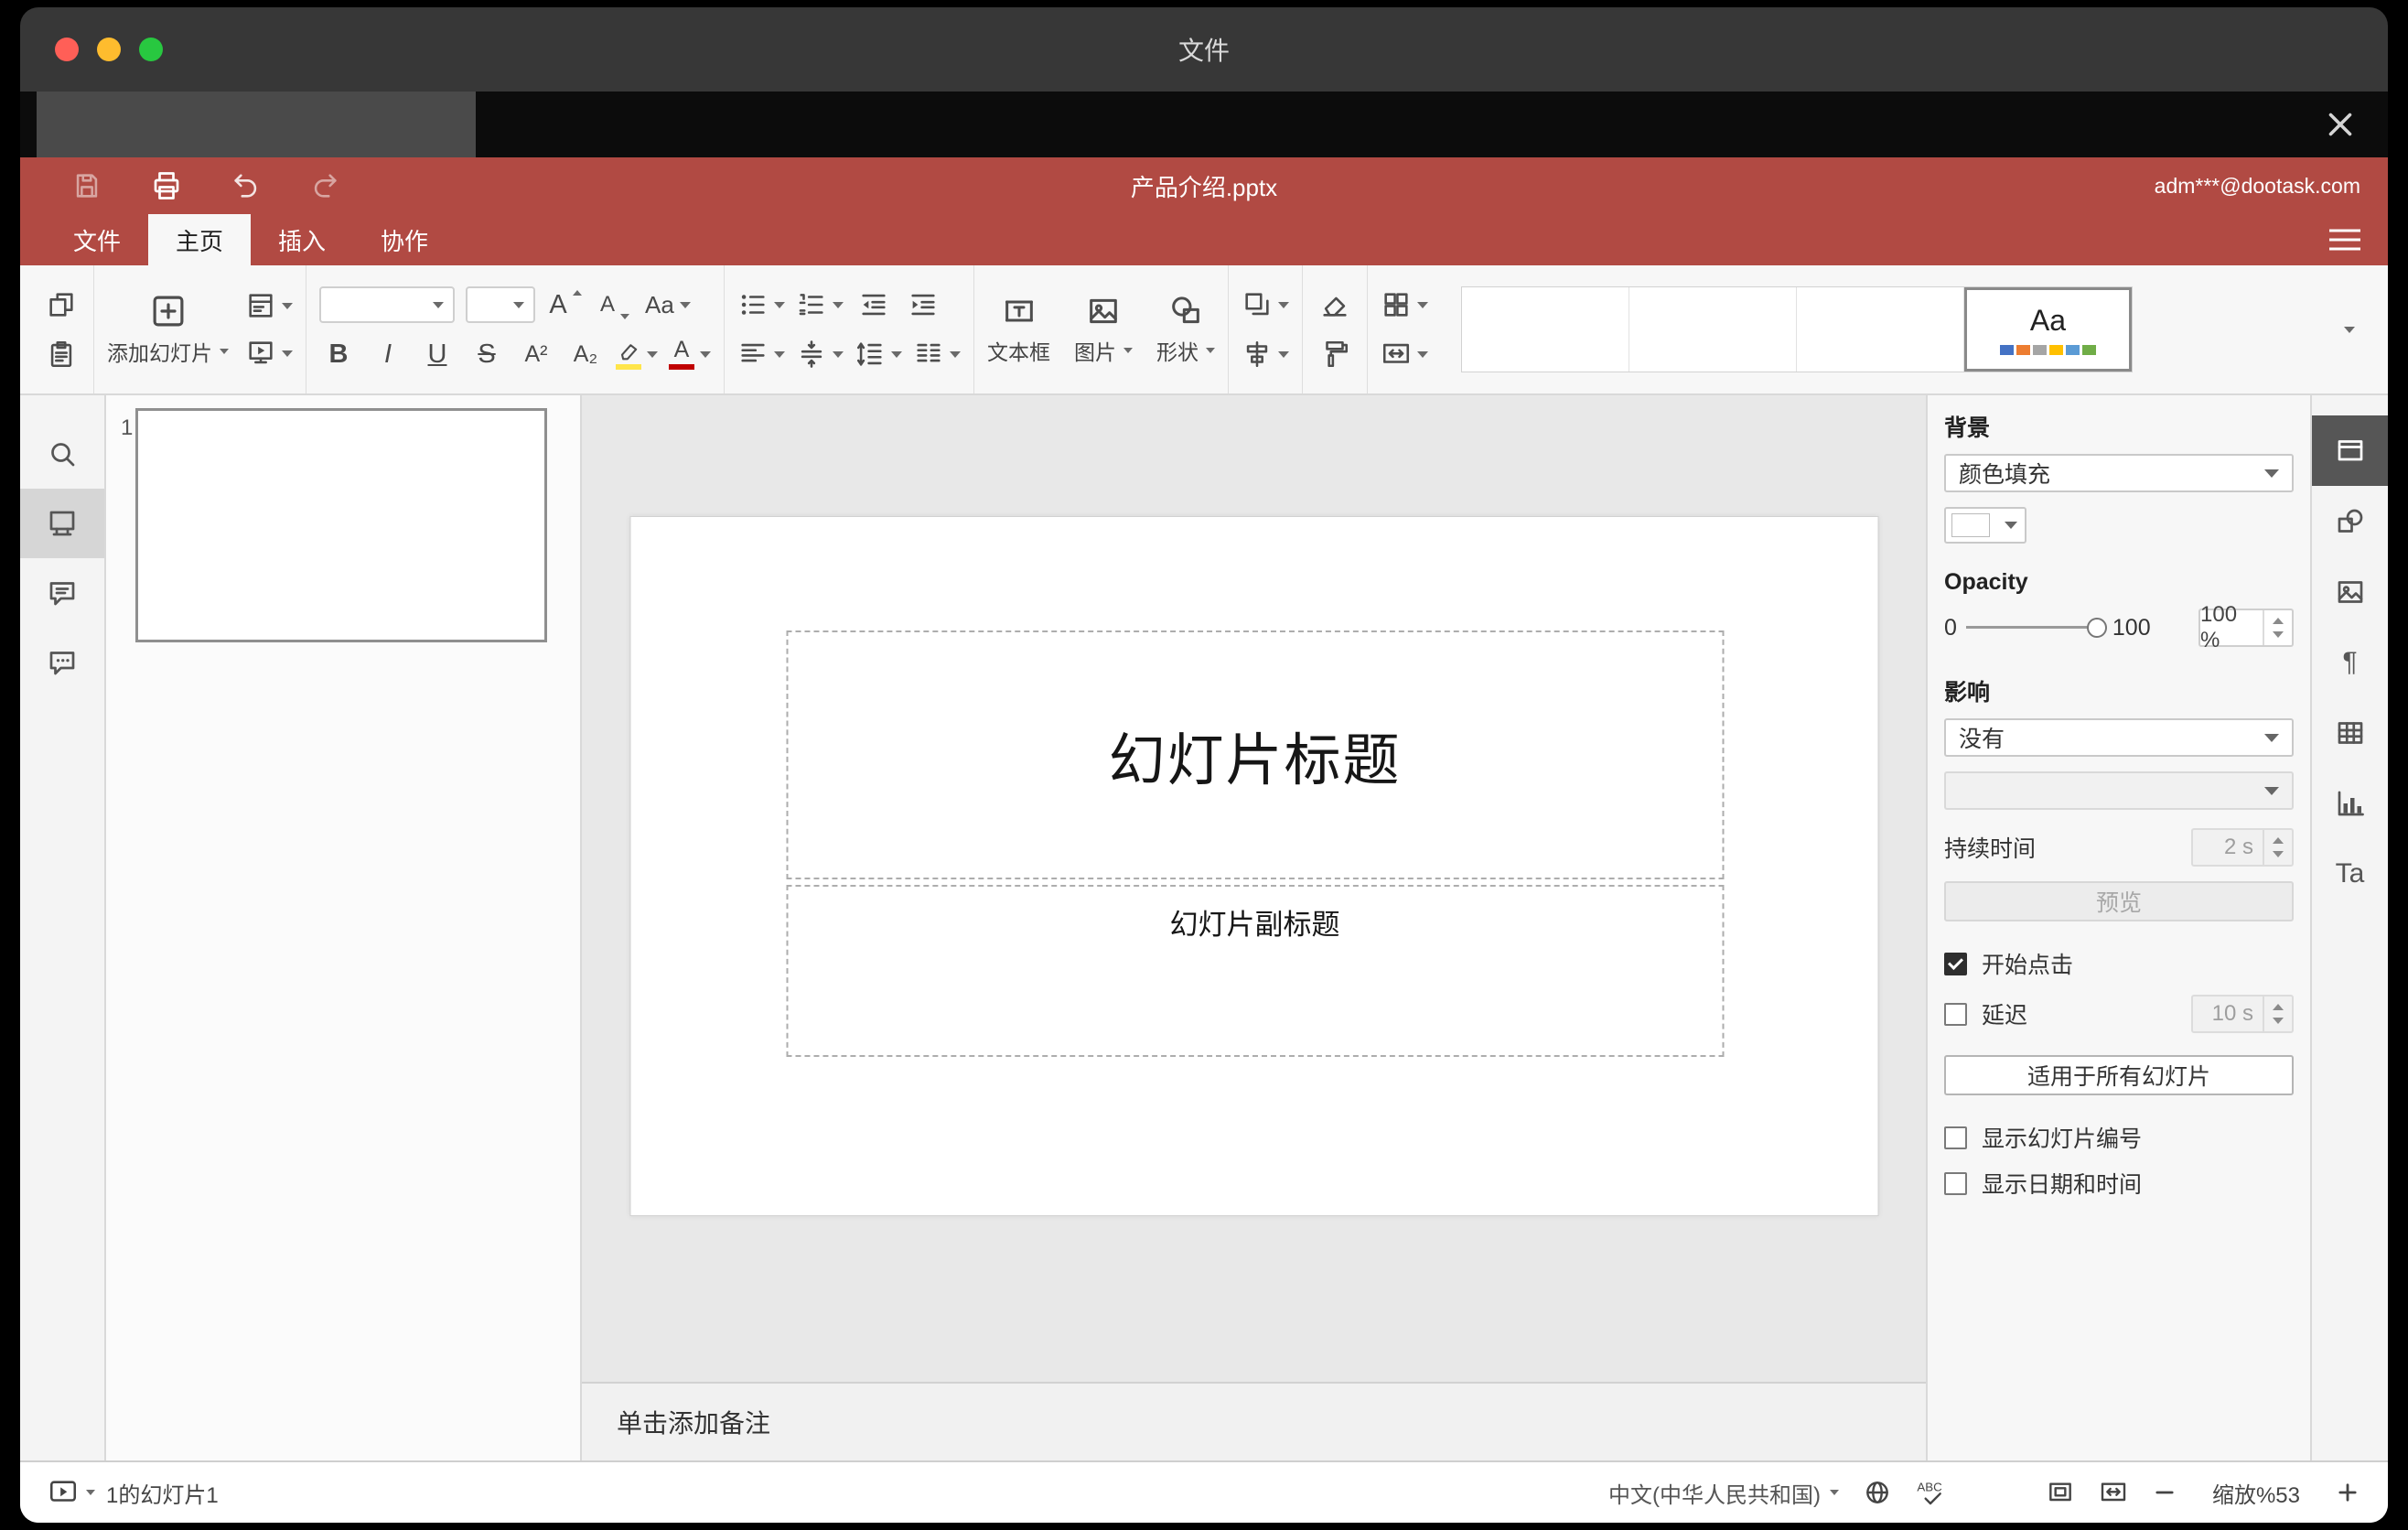 Image resolution: width=2408 pixels, height=1530 pixels. Describe the element at coordinates (97, 239) in the screenshot. I see `tab-file: 文件` at that location.